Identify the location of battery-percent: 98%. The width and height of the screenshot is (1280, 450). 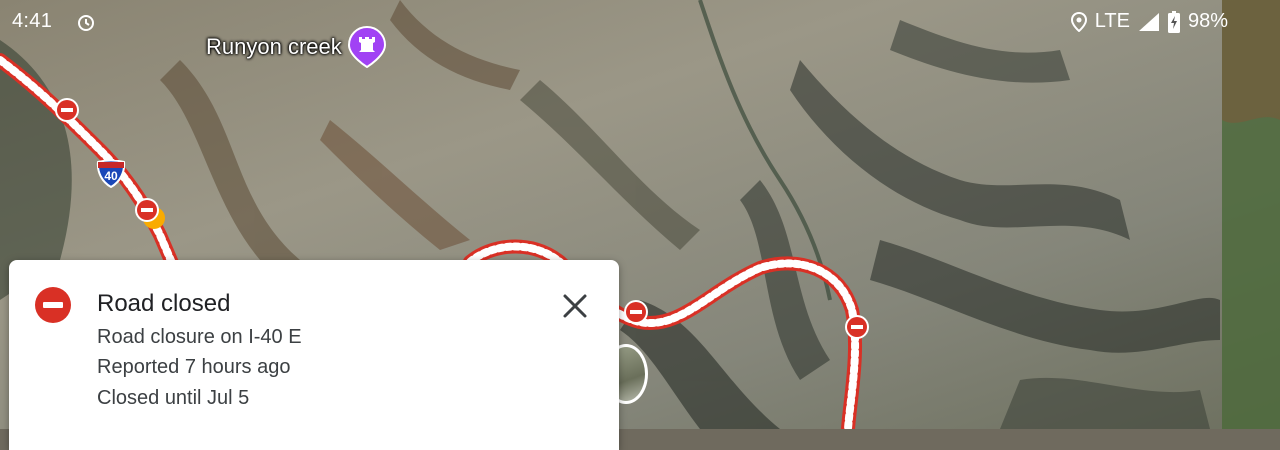
(1207, 21).